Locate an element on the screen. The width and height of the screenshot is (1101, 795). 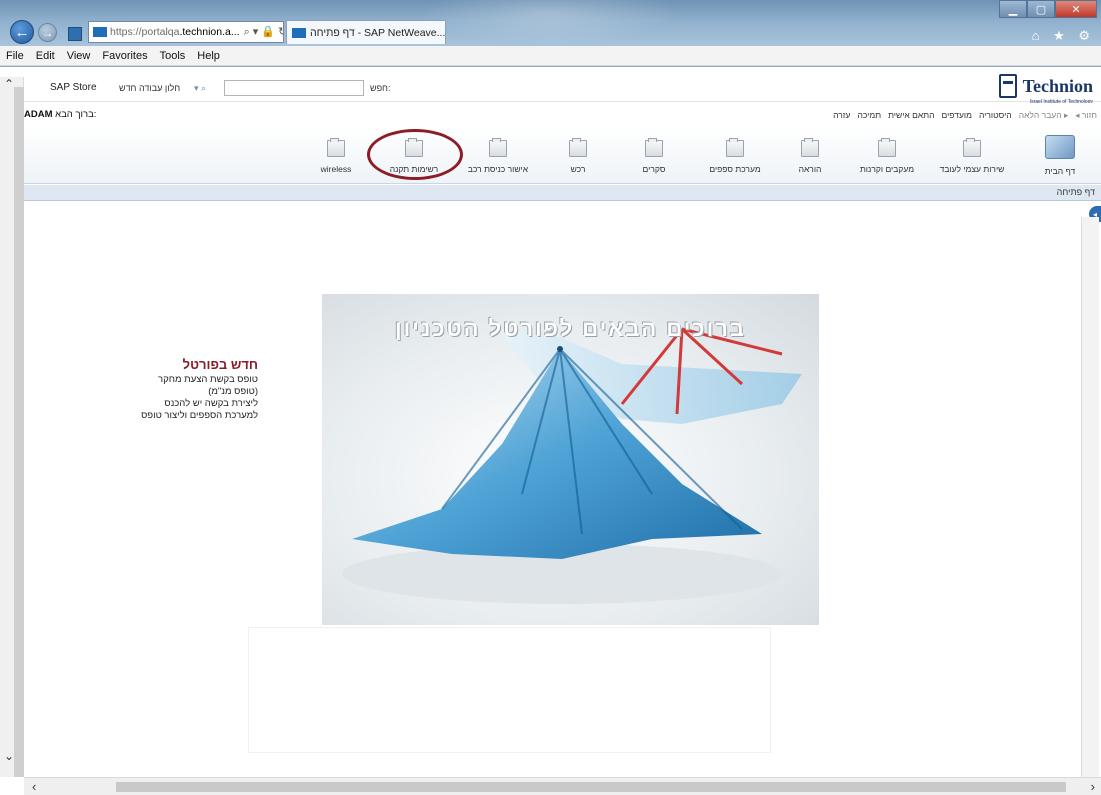
nav-item-label: סקרים is located at coordinates (654, 169).